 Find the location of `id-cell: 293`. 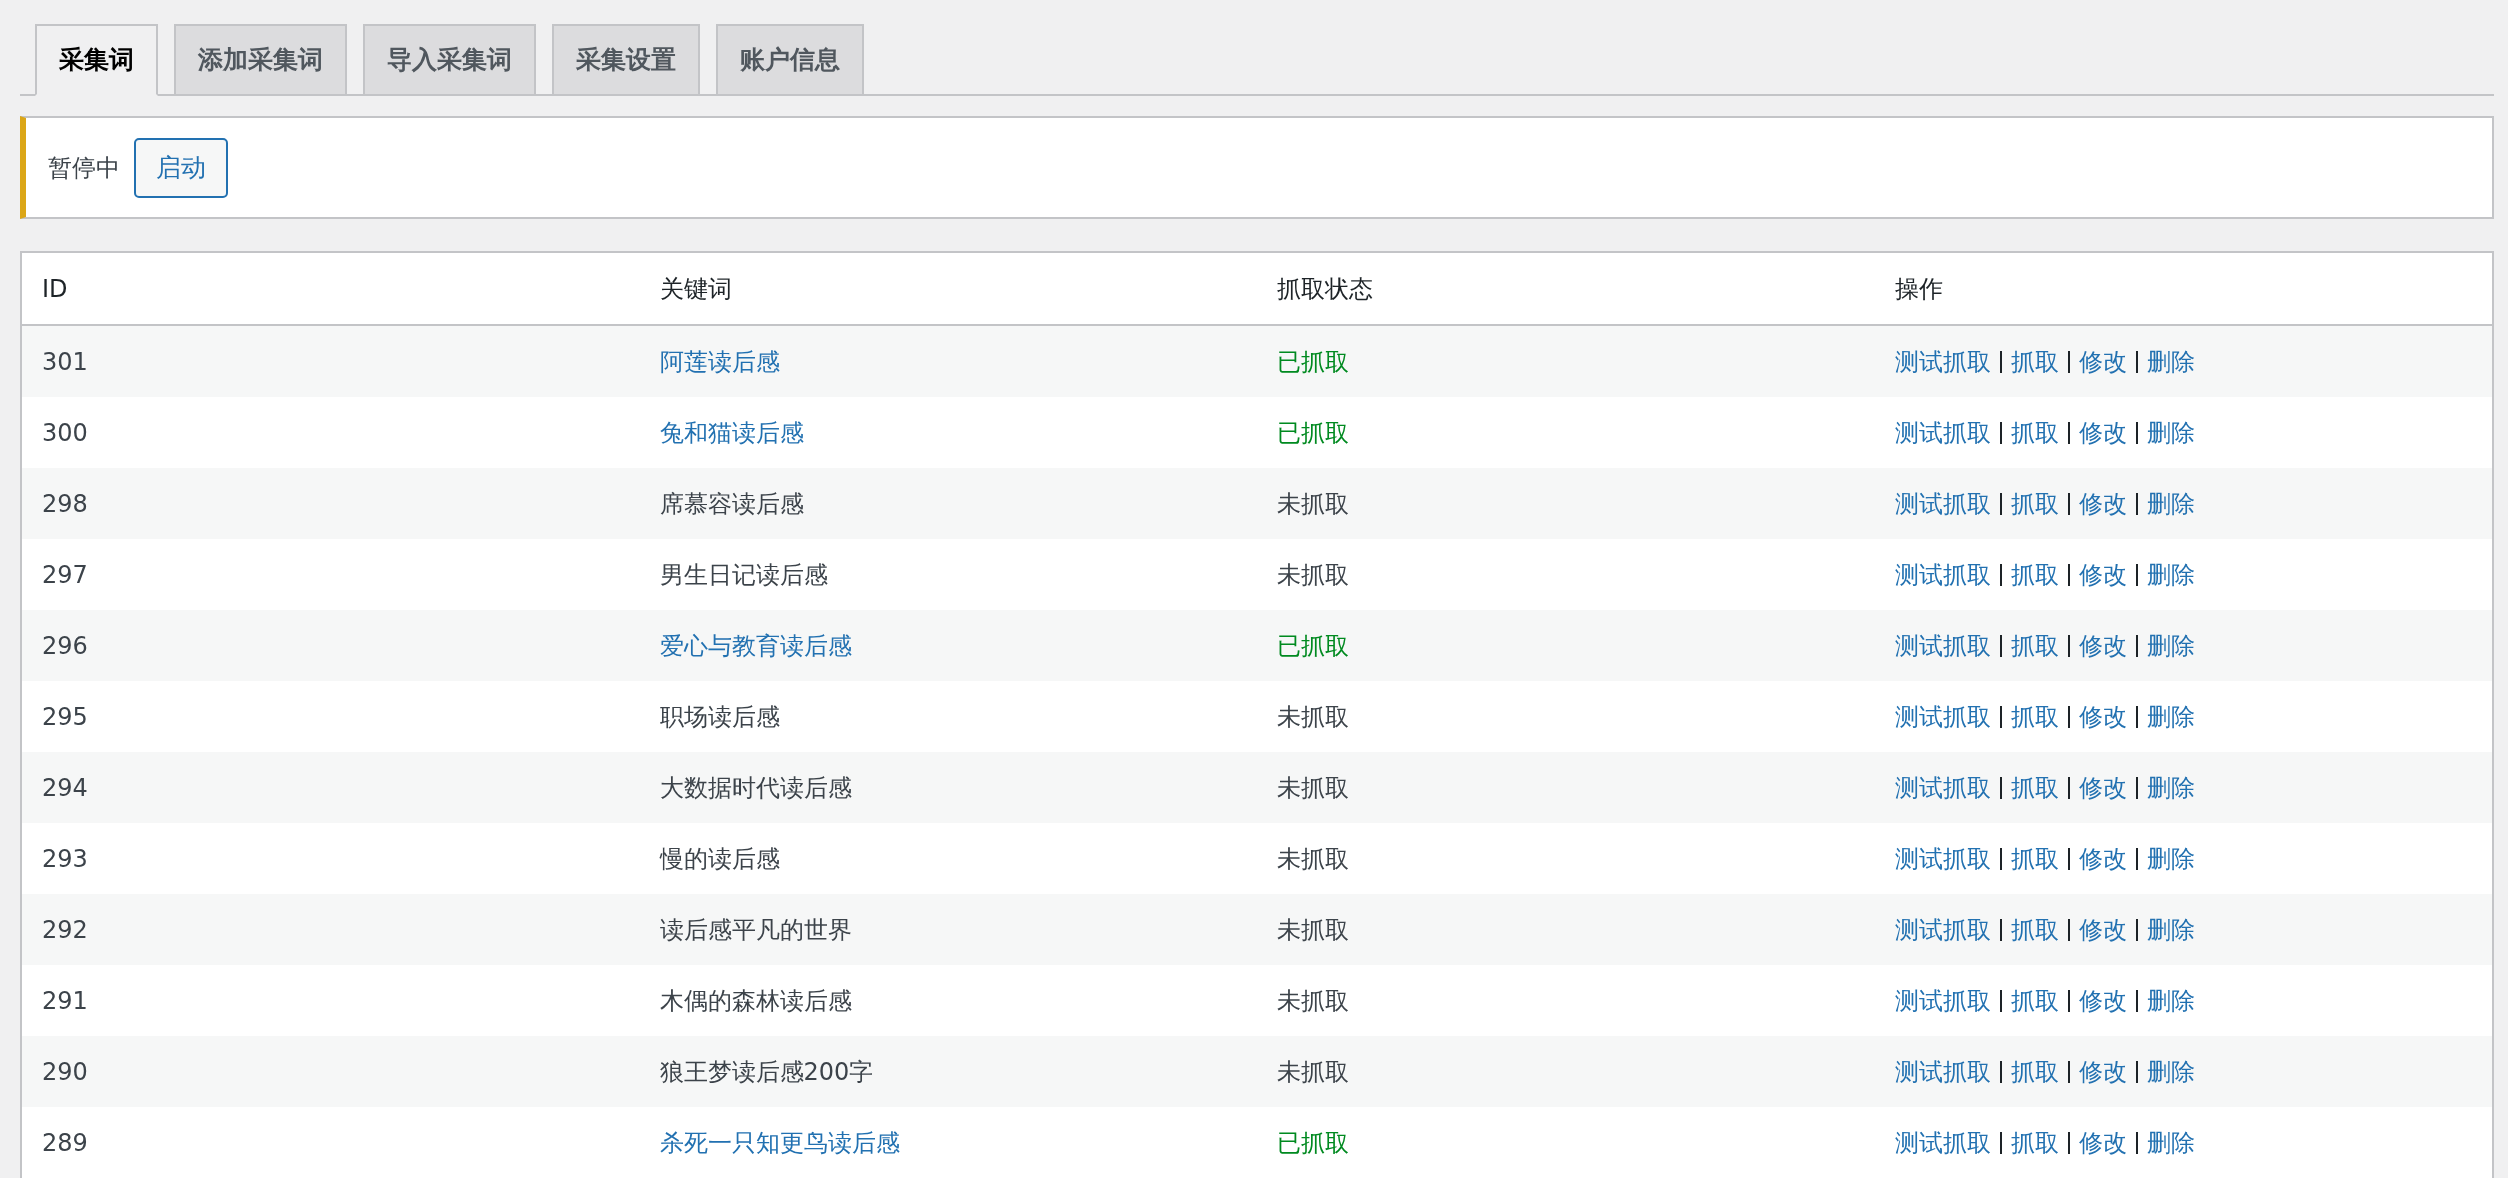

id-cell: 293 is located at coordinates (65, 858).